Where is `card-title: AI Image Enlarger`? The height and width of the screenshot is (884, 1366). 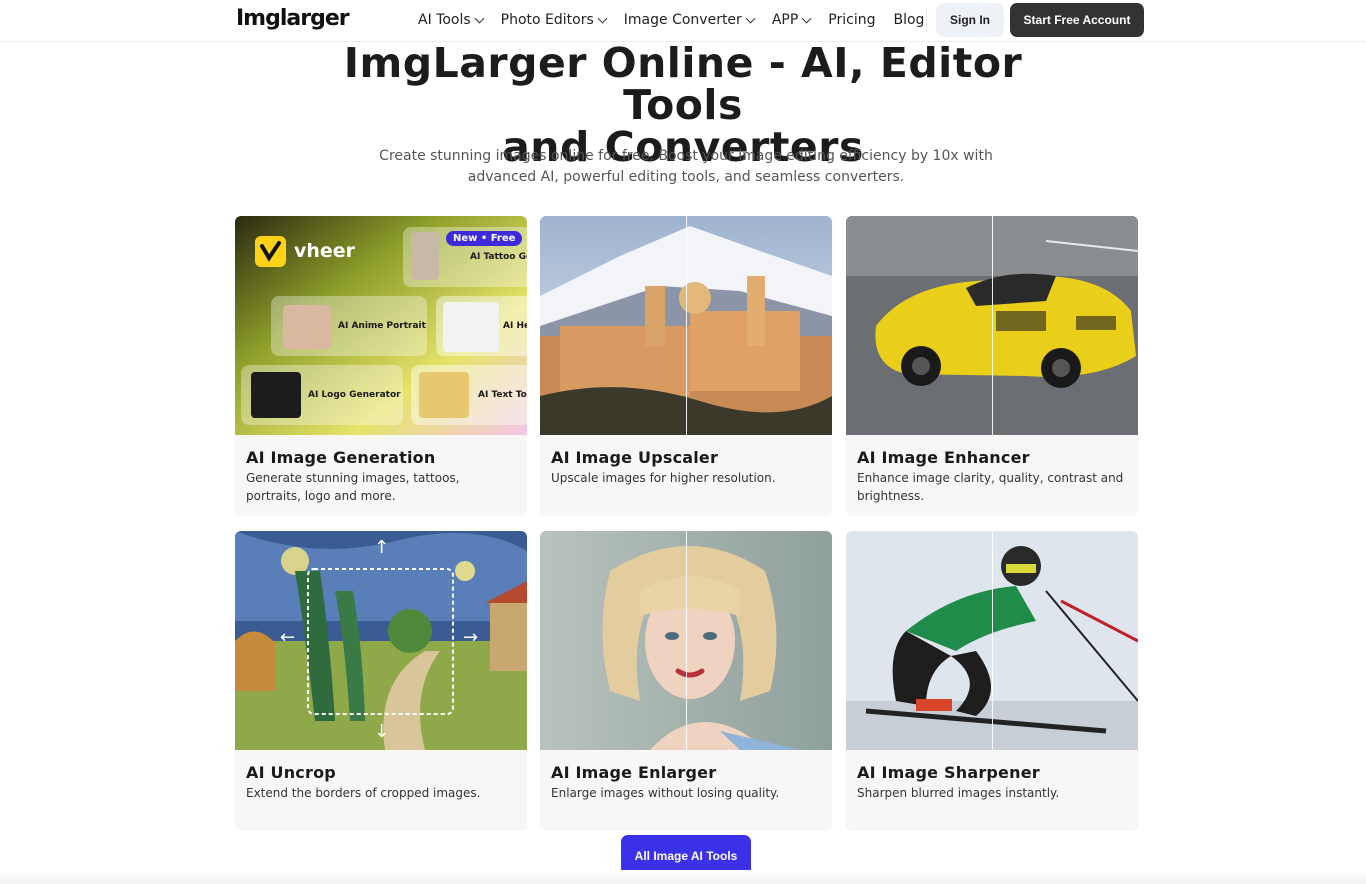
card-title: AI Image Enlarger is located at coordinates (634, 772).